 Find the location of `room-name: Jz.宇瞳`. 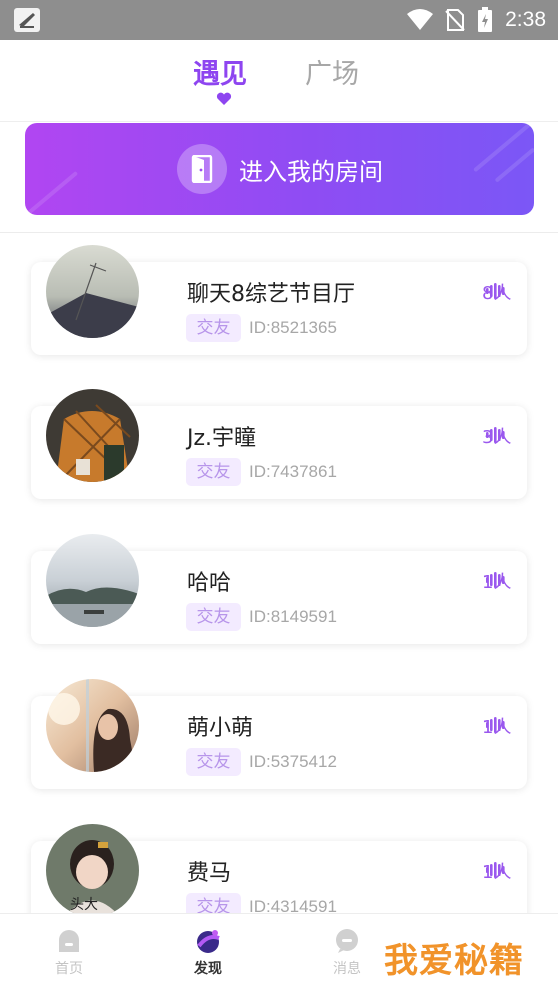

room-name: Jz.宇瞳 is located at coordinates (222, 438).